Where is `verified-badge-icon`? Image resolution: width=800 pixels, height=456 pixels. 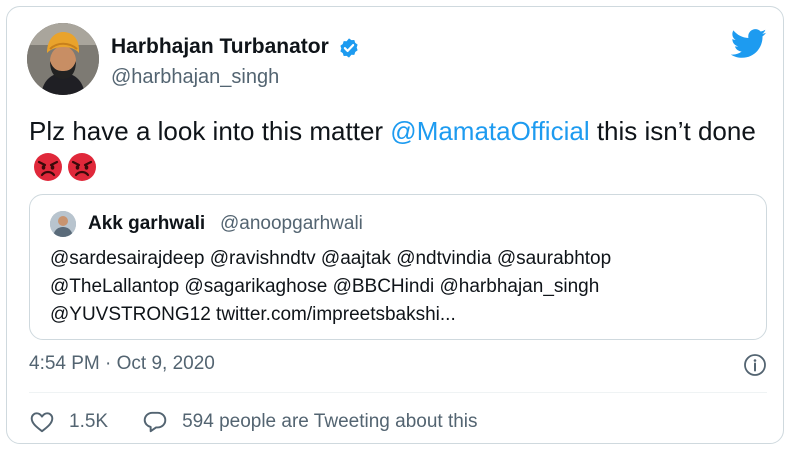 verified-badge-icon is located at coordinates (349, 48).